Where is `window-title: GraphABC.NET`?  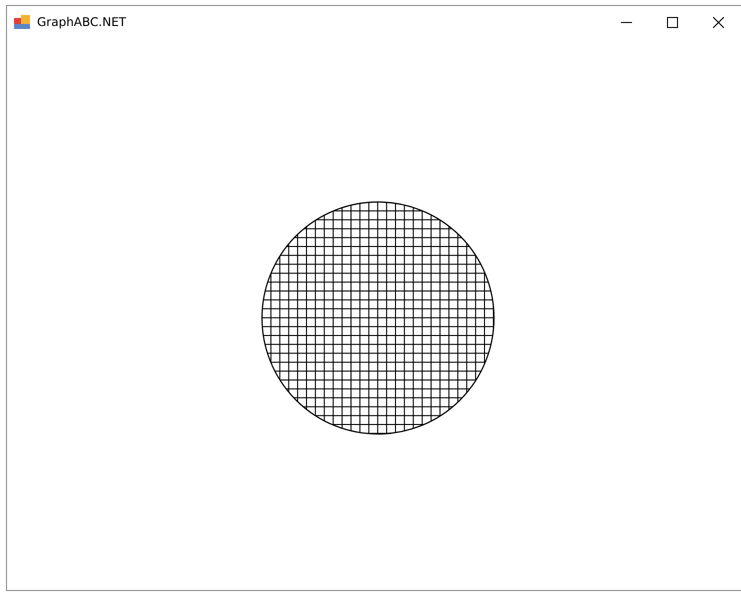 window-title: GraphABC.NET is located at coordinates (81, 22).